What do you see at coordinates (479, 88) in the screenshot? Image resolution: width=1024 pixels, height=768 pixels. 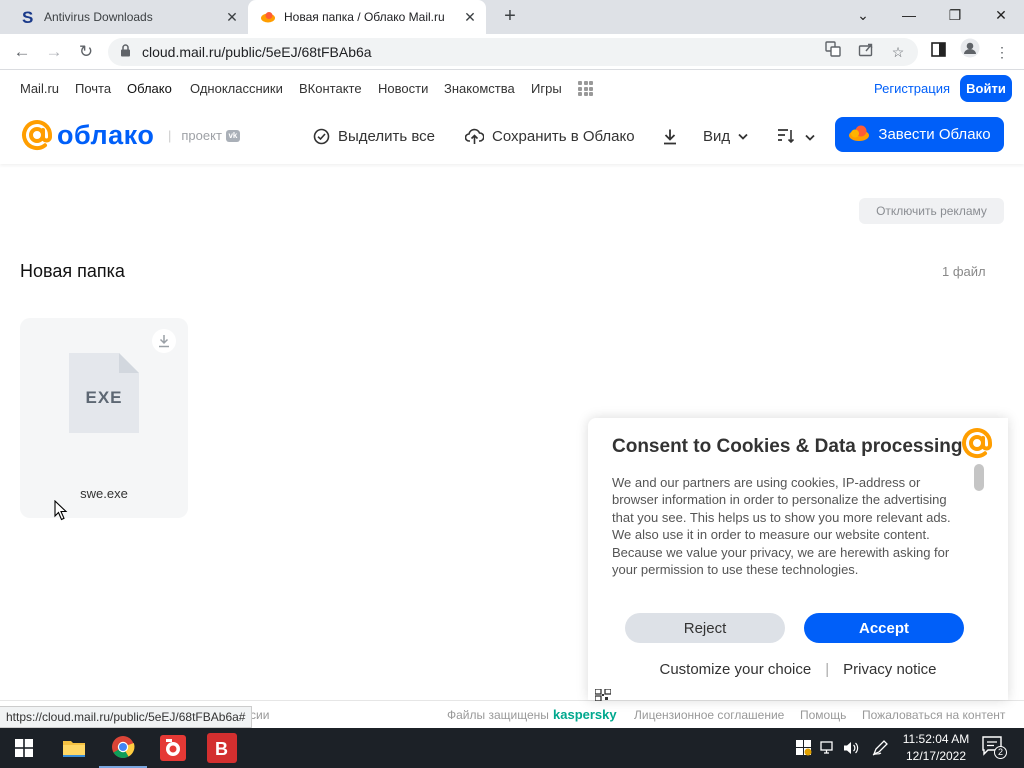 I see `nav-znakomstva: Знакомства` at bounding box center [479, 88].